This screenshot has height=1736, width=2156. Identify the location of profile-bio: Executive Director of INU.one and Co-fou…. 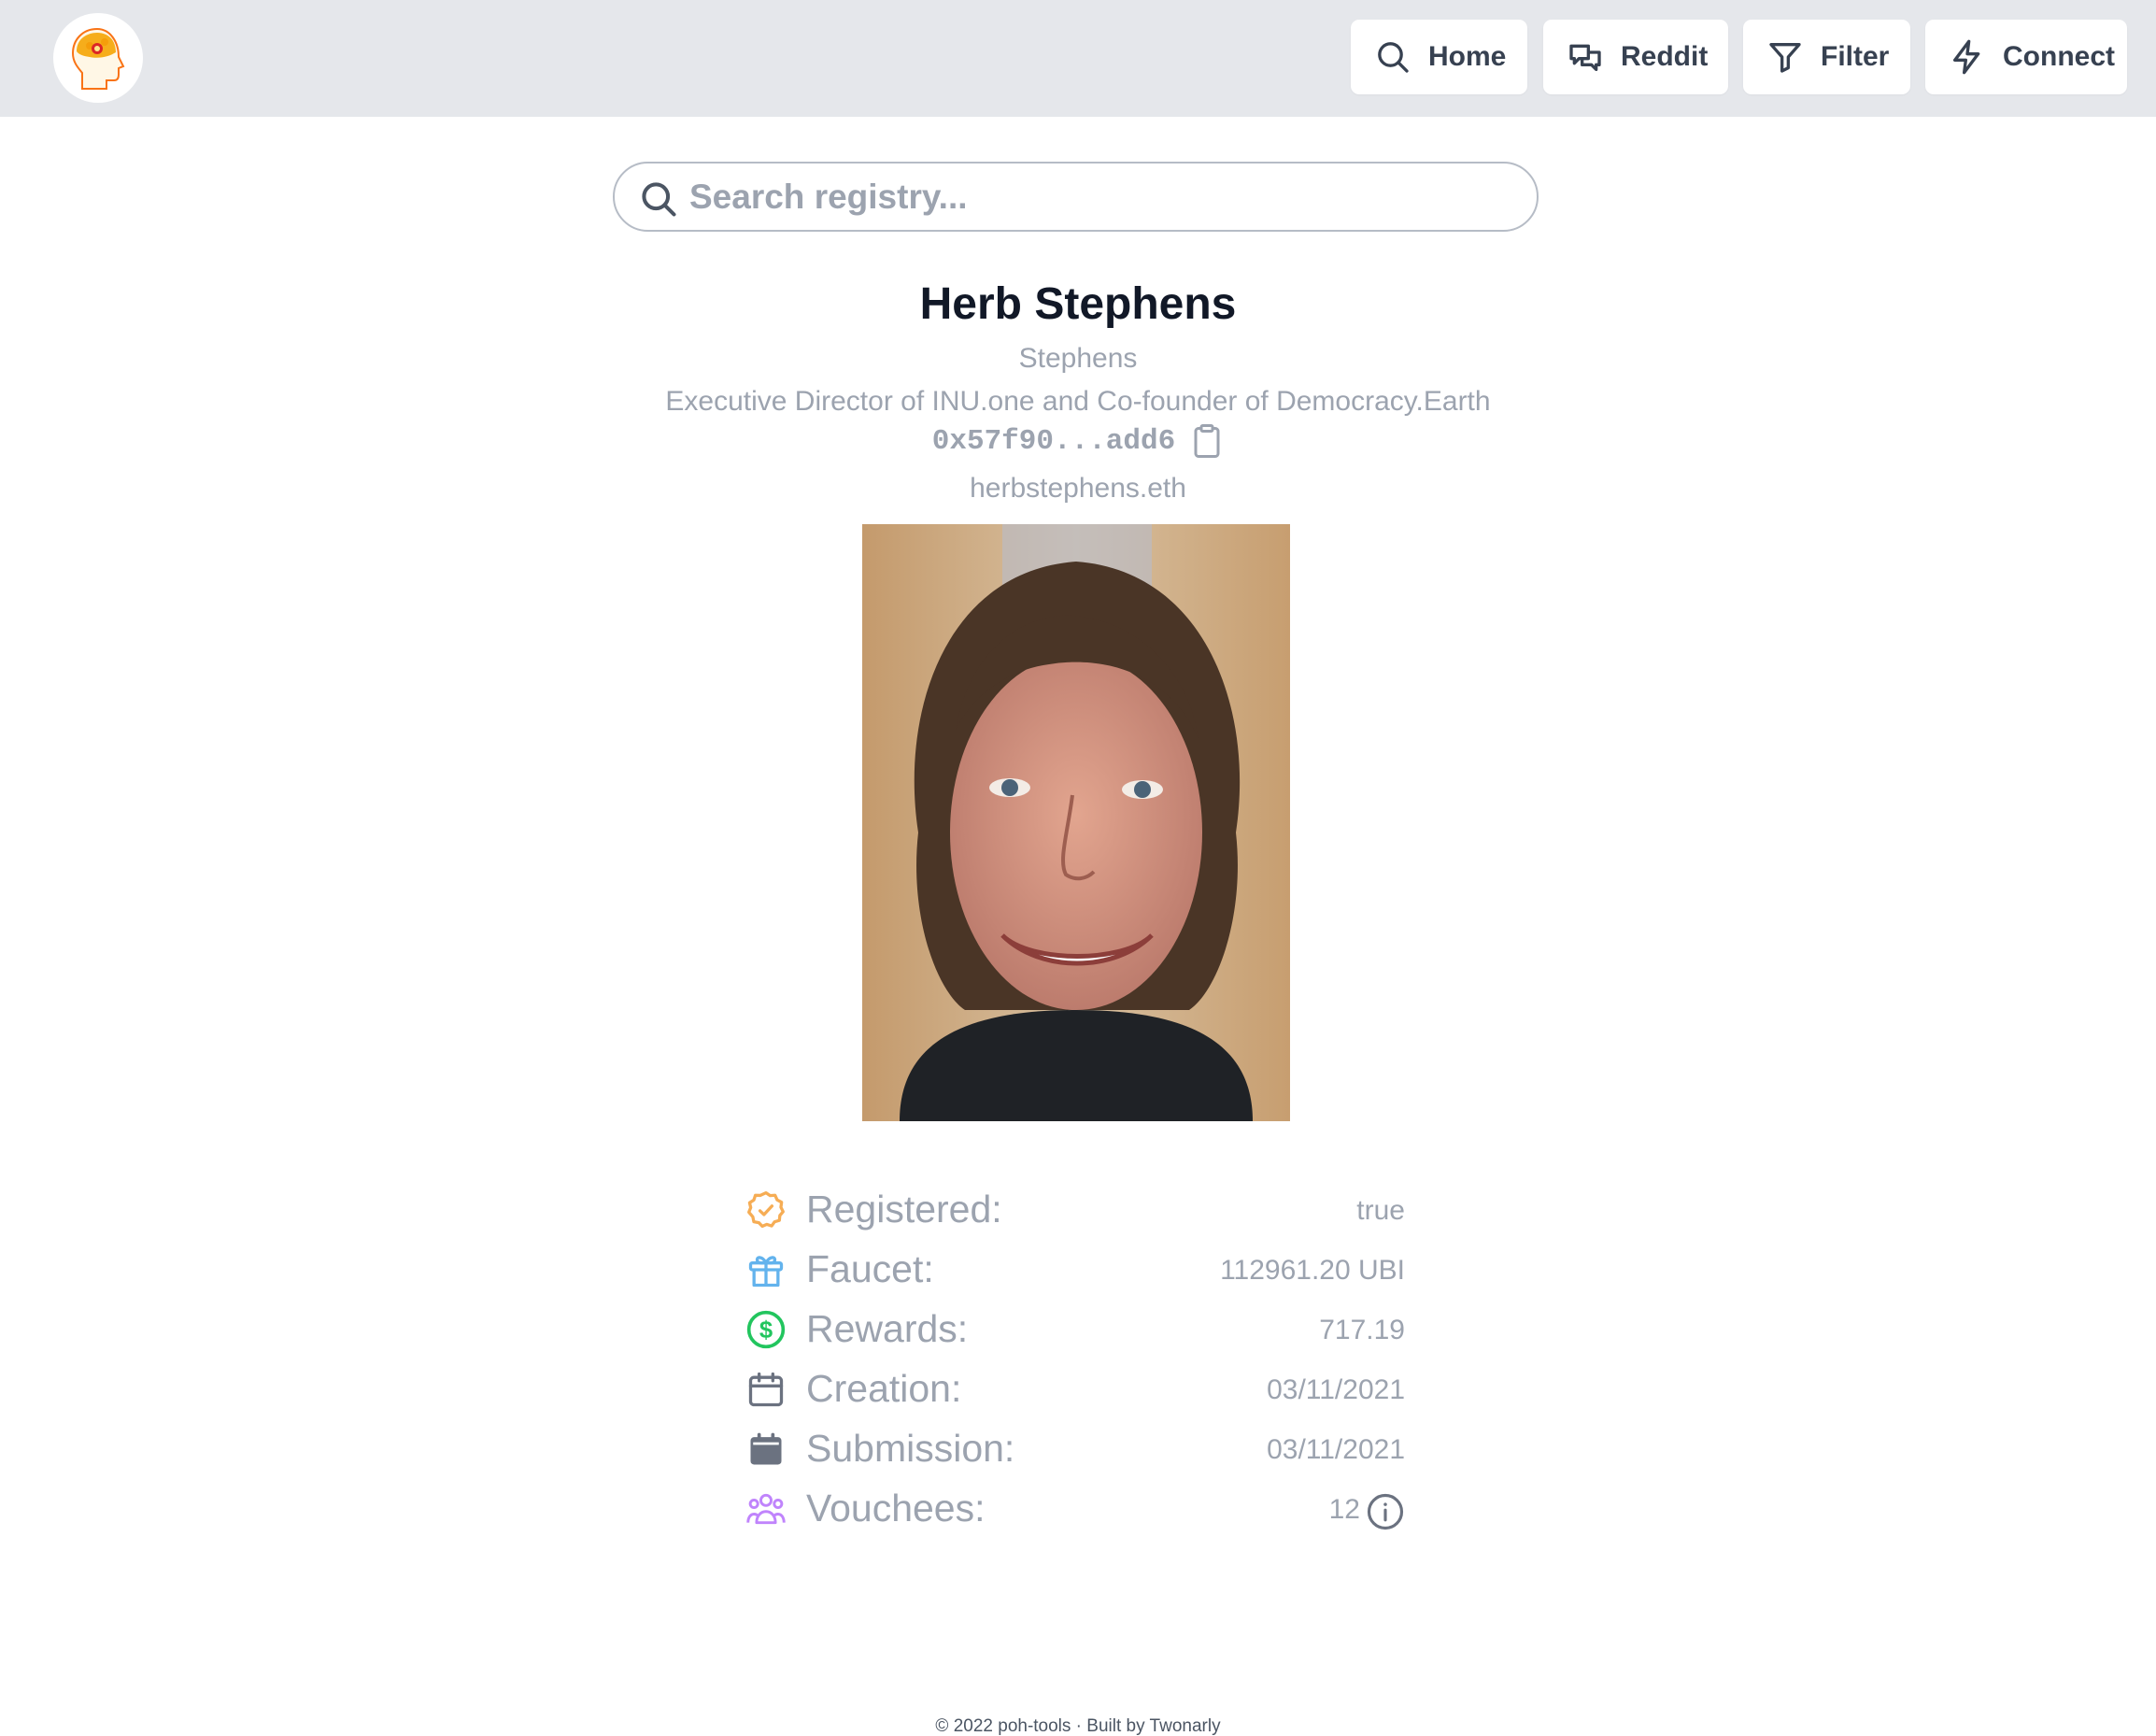
(1078, 401).